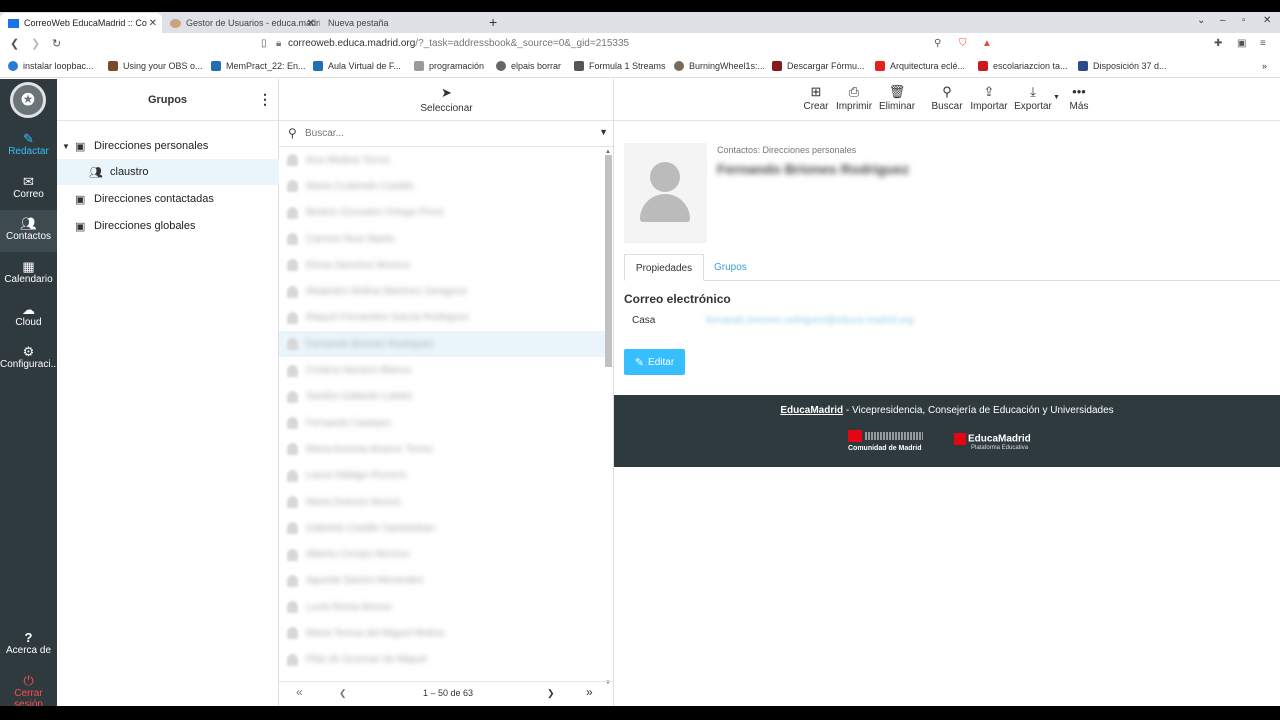  Describe the element at coordinates (730, 267) in the screenshot. I see `tab-groups: Grupos` at that location.